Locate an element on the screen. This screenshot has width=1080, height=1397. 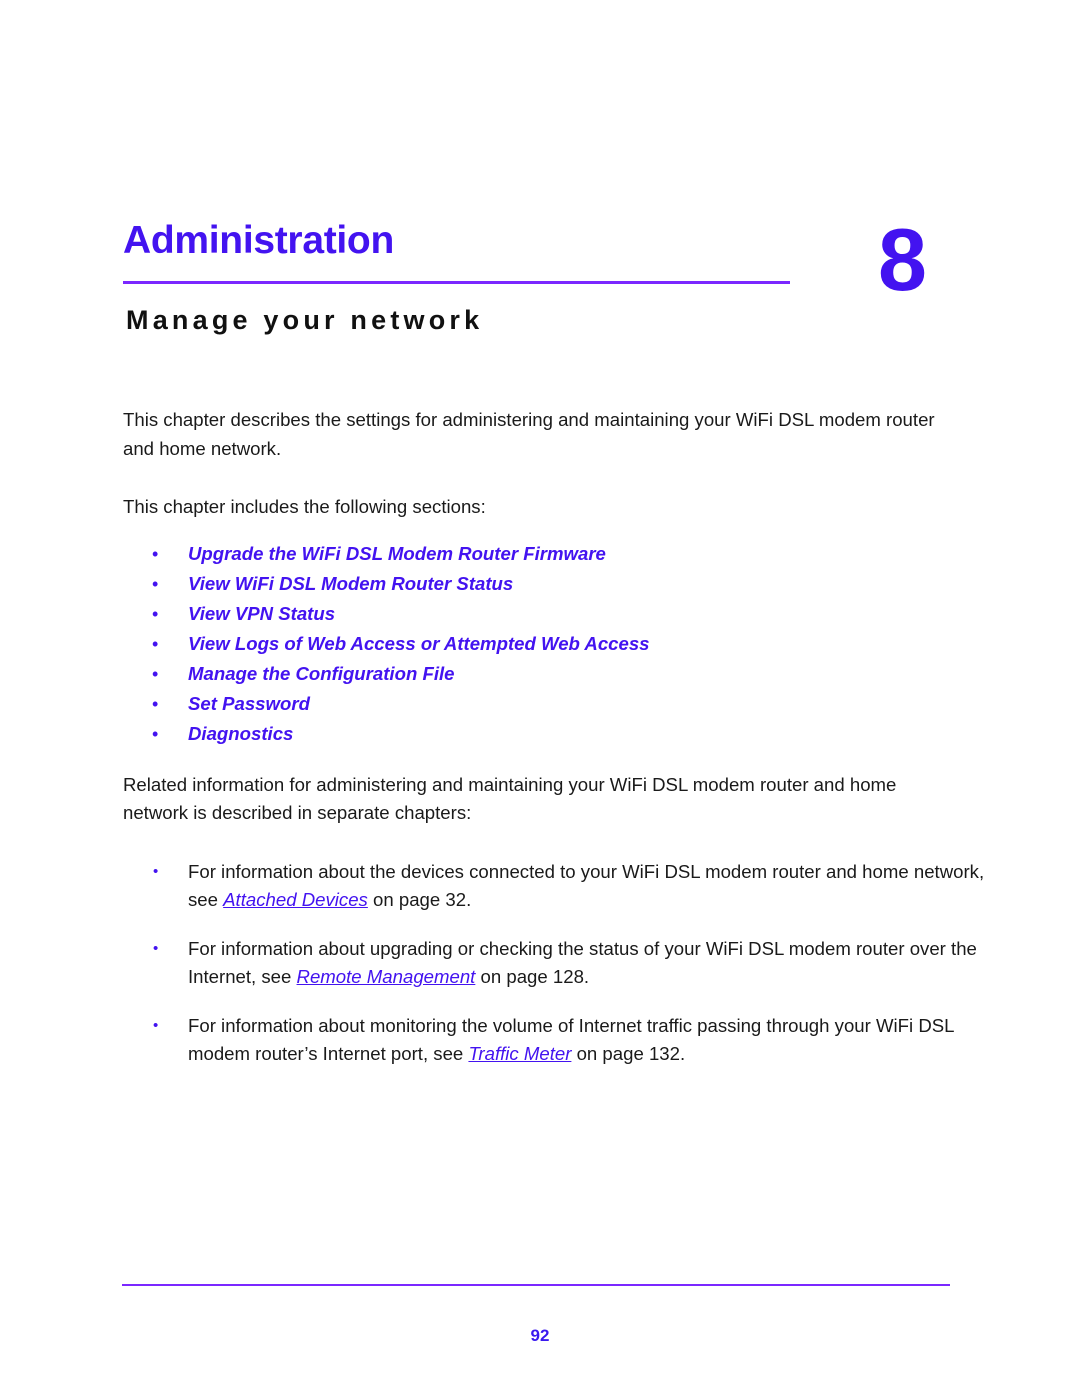
page-number: 92 is located at coordinates (540, 1335).